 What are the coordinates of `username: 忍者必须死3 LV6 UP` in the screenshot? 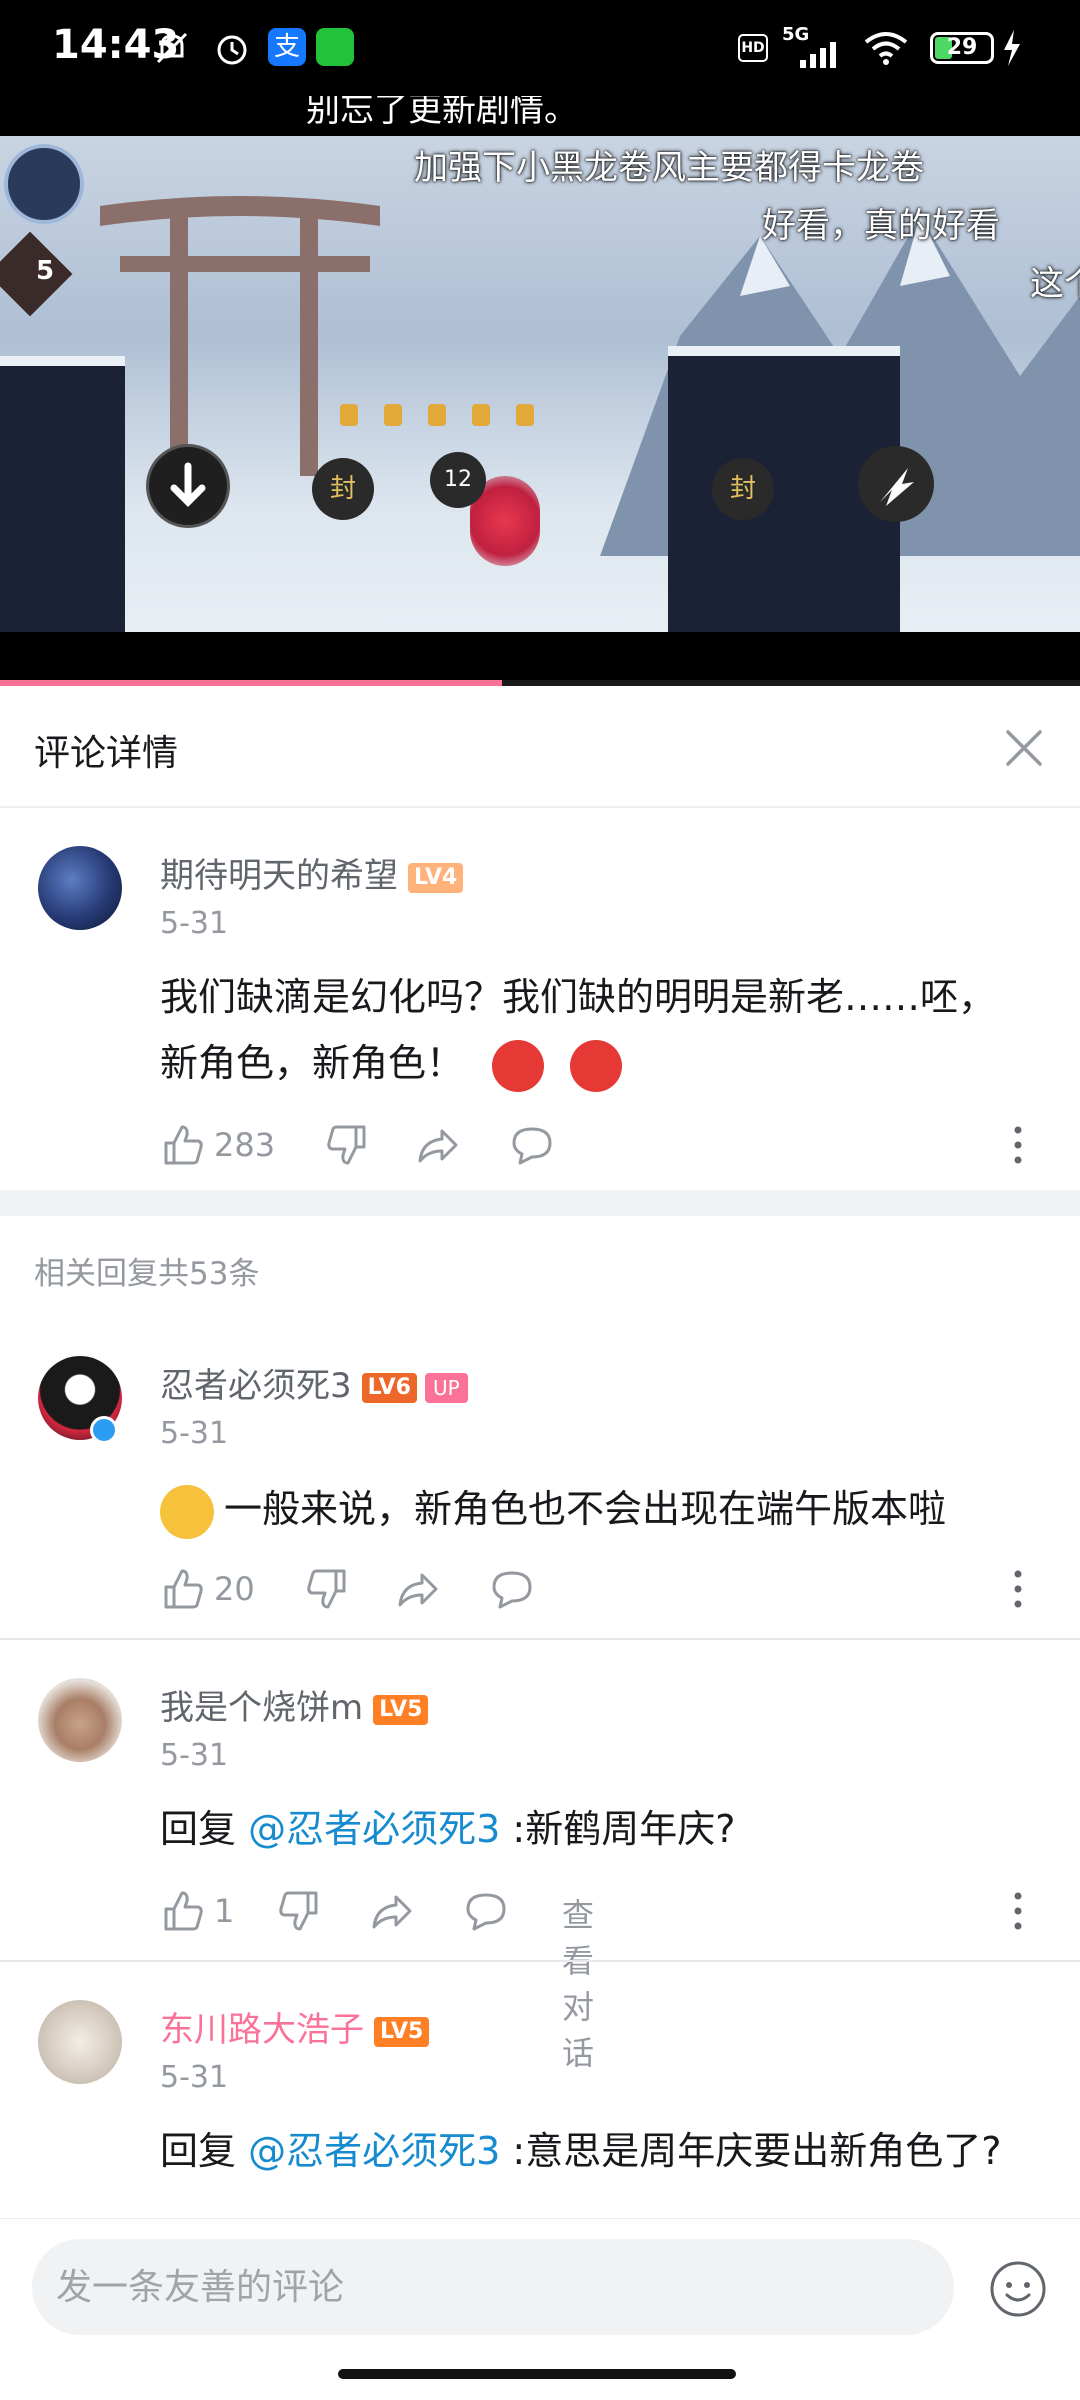 It's located at (314, 1382).